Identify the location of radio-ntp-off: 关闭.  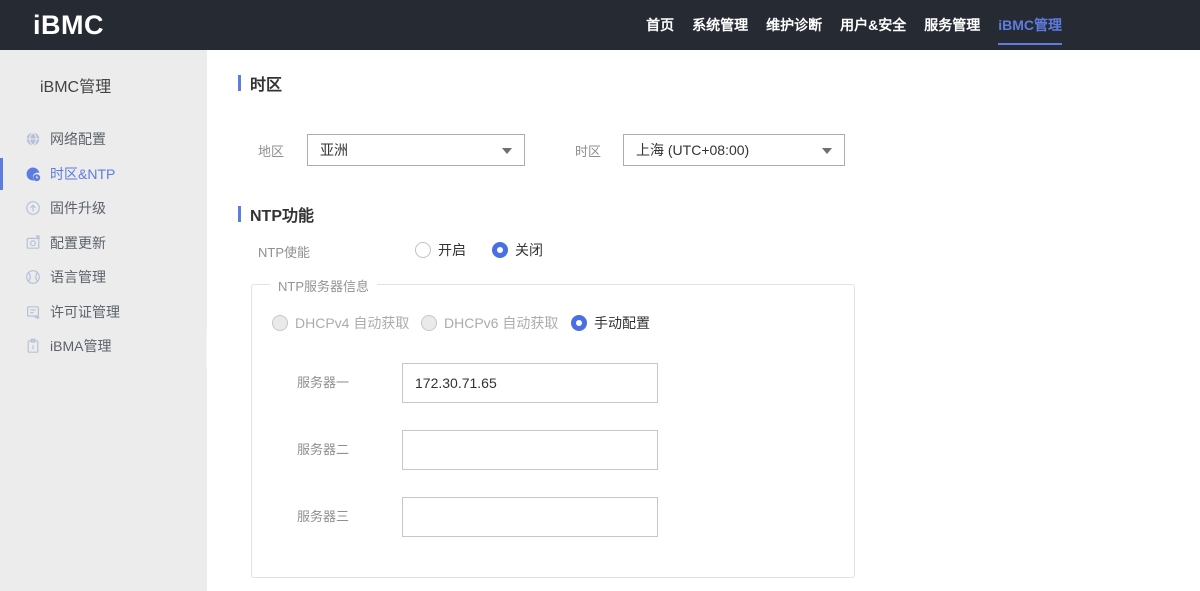
(517, 250).